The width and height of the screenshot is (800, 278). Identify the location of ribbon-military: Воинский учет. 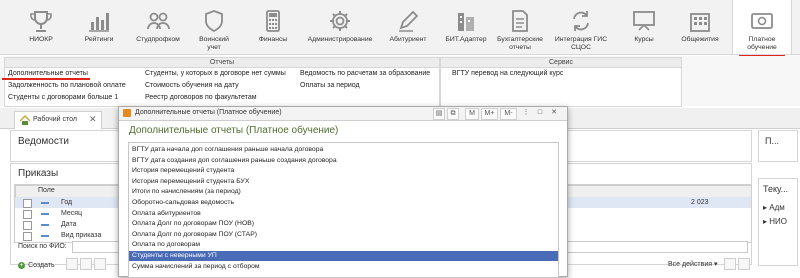
(214, 27).